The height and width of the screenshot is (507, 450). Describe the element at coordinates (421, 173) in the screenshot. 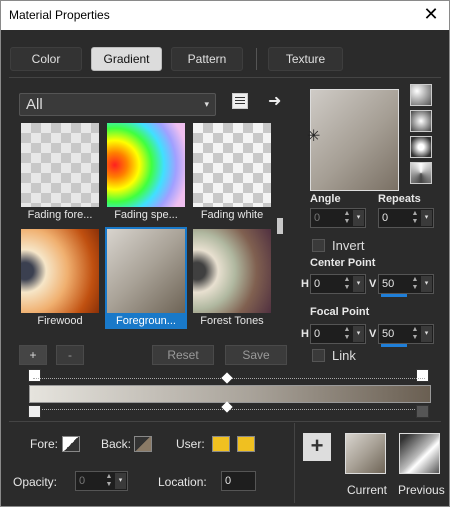

I see `radial-gradient-style-button` at that location.